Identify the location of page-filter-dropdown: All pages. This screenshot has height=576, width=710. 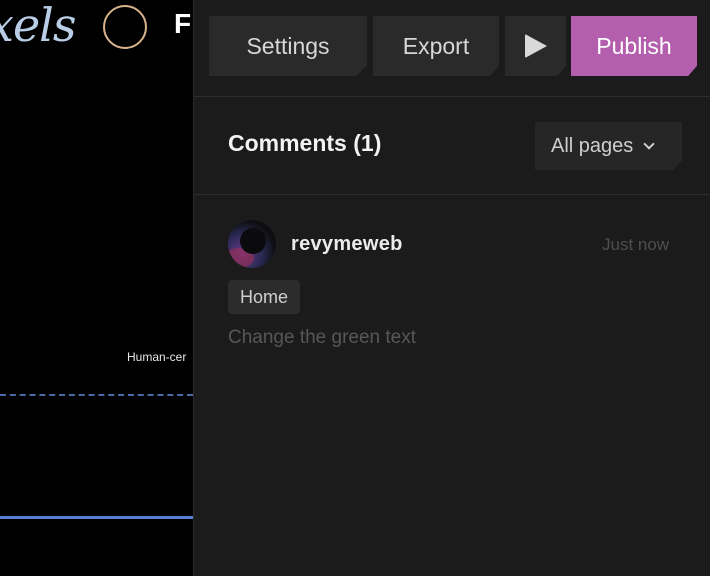
(608, 146).